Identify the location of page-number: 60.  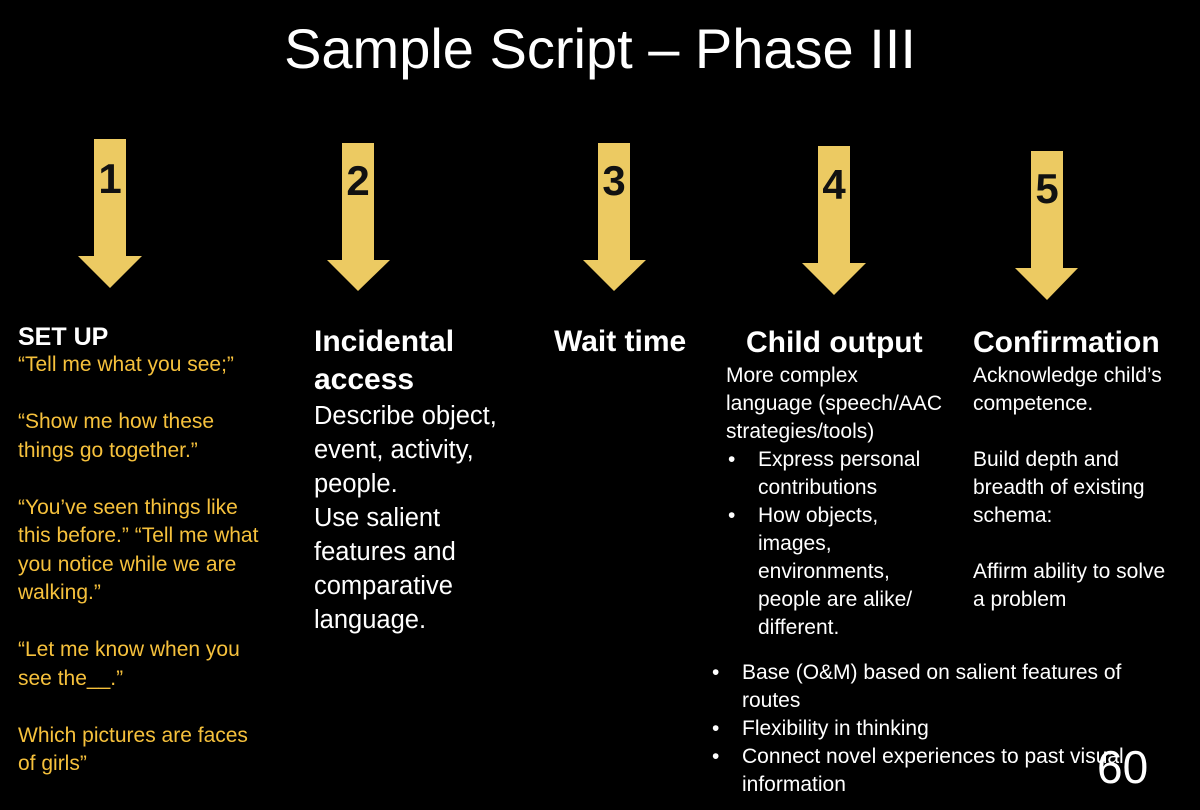
(1123, 767).